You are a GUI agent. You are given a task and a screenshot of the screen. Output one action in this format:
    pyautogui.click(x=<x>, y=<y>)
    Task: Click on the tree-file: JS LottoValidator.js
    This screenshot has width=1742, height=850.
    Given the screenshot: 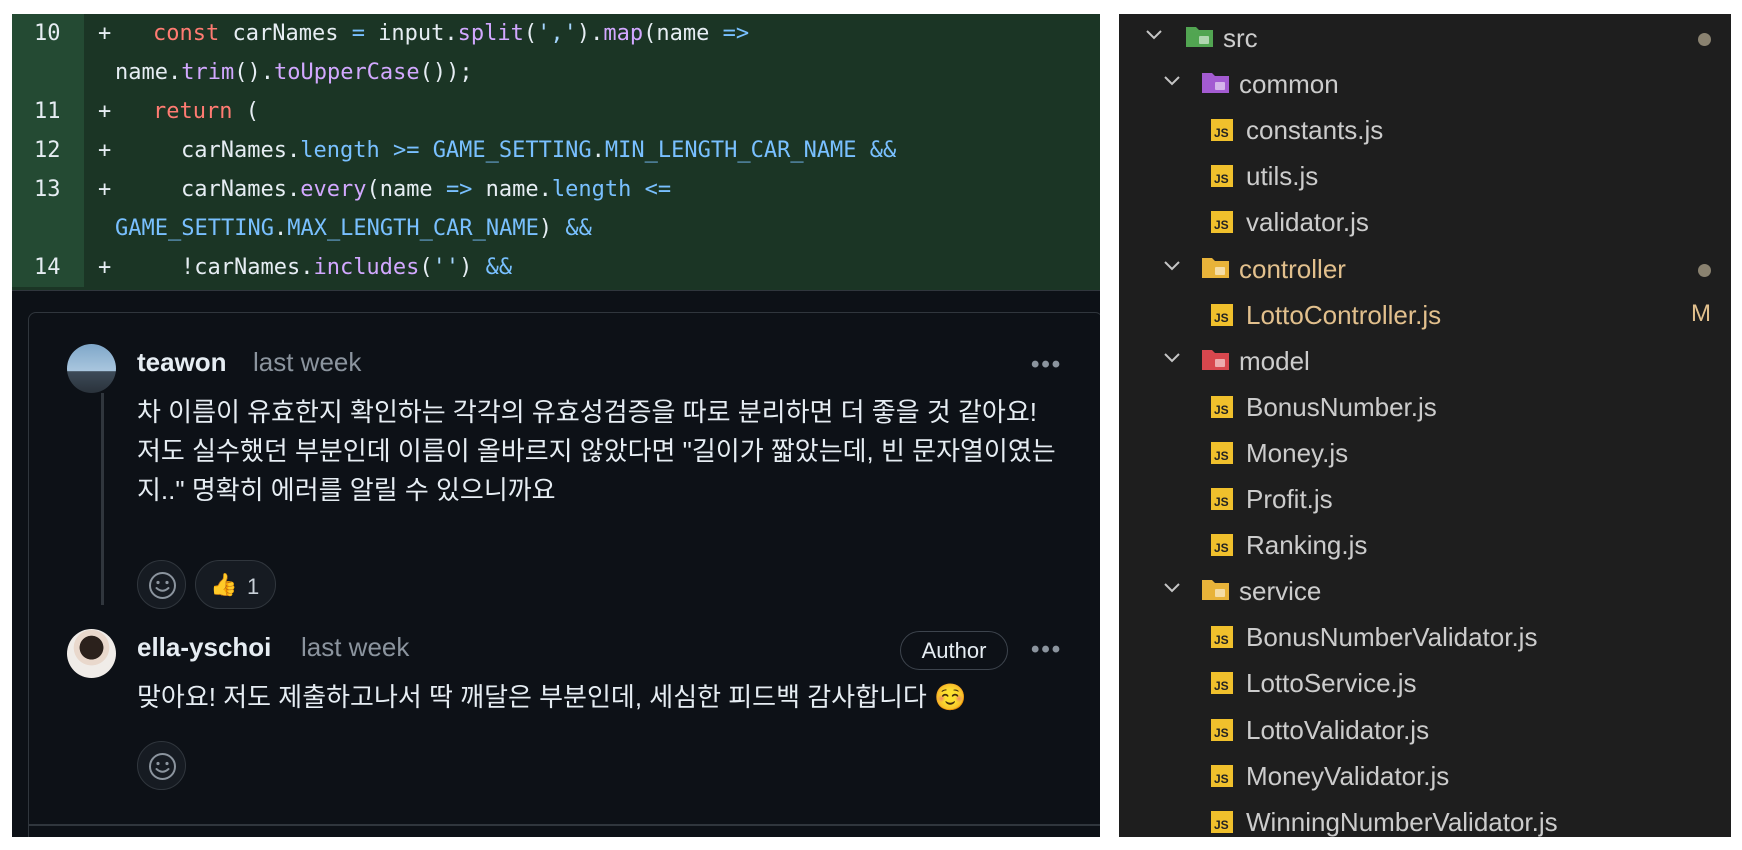 What is the action you would take?
    pyautogui.click(x=1425, y=729)
    